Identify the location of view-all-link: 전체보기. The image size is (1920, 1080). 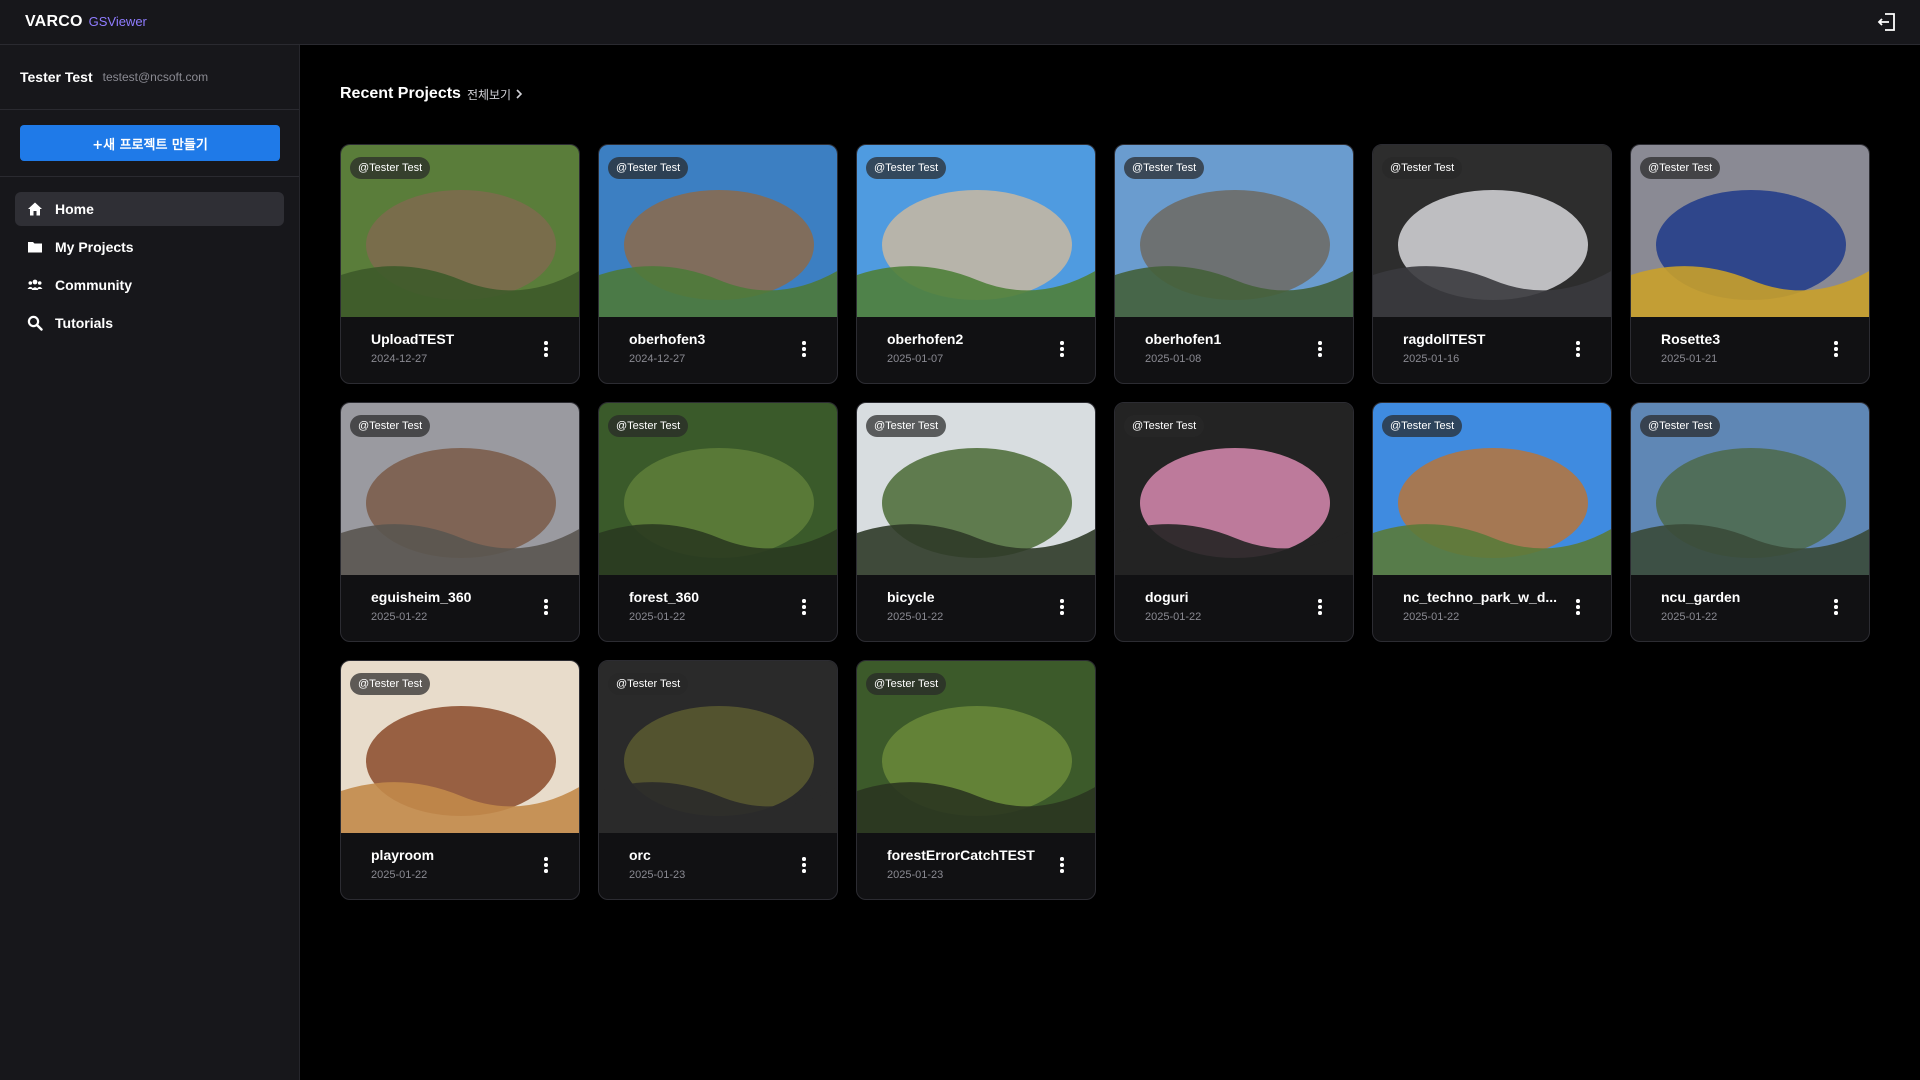
(495, 94).